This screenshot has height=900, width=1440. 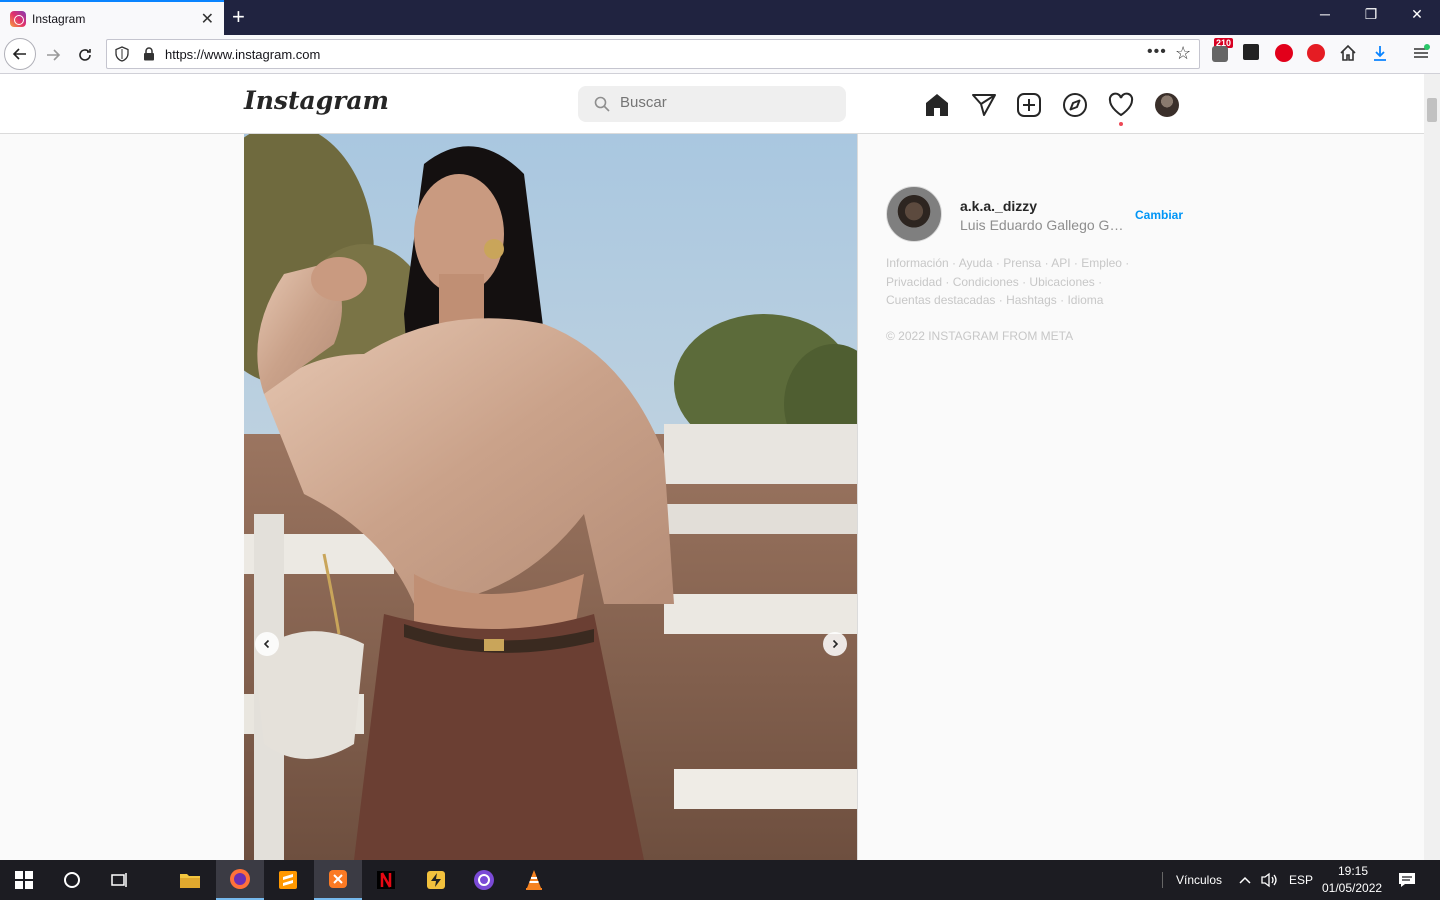 I want to click on reload-button, so click(x=85, y=55).